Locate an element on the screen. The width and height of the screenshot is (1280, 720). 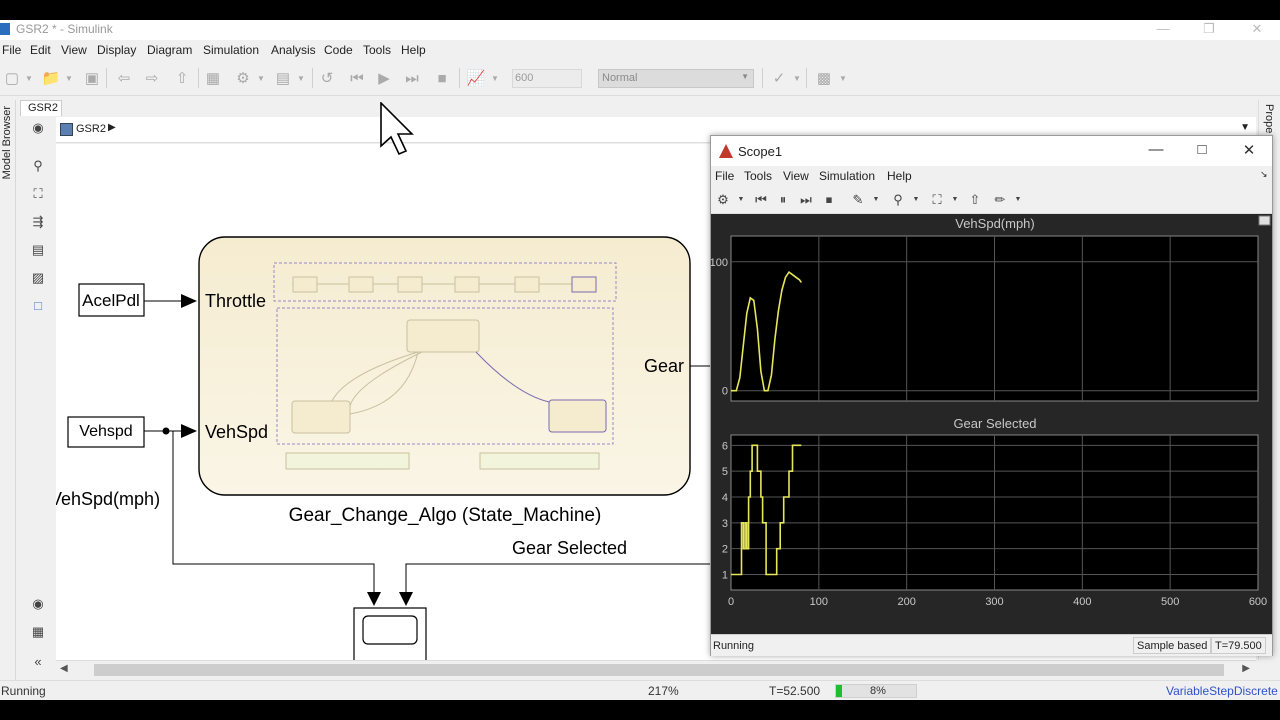
scope-triggers-icon: ⇧ is located at coordinates (975, 200).